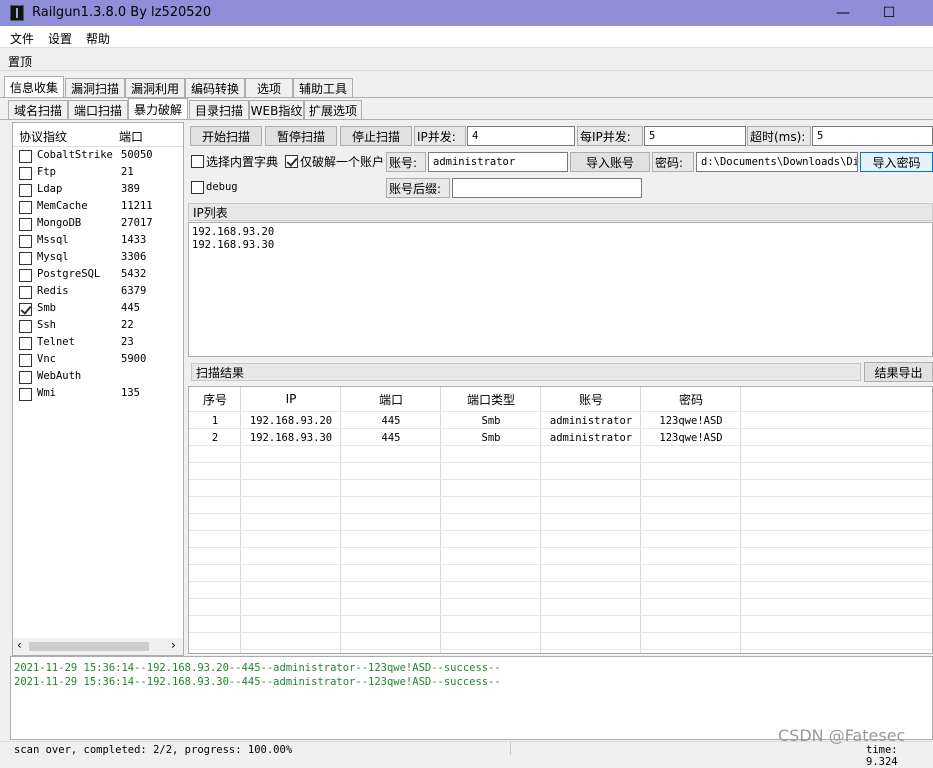  I want to click on builtin-dict-label: 选择内置字典, so click(242, 161).